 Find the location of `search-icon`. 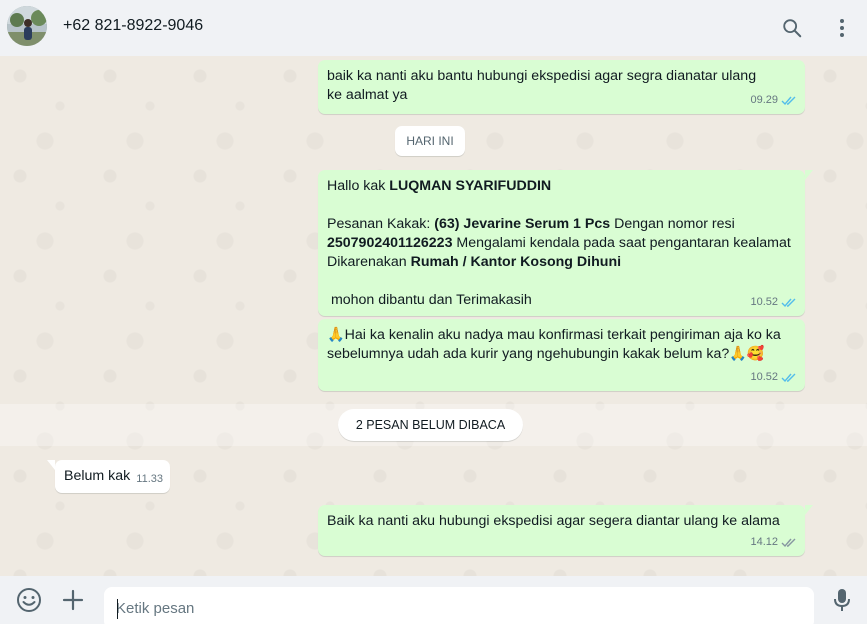

search-icon is located at coordinates (792, 28).